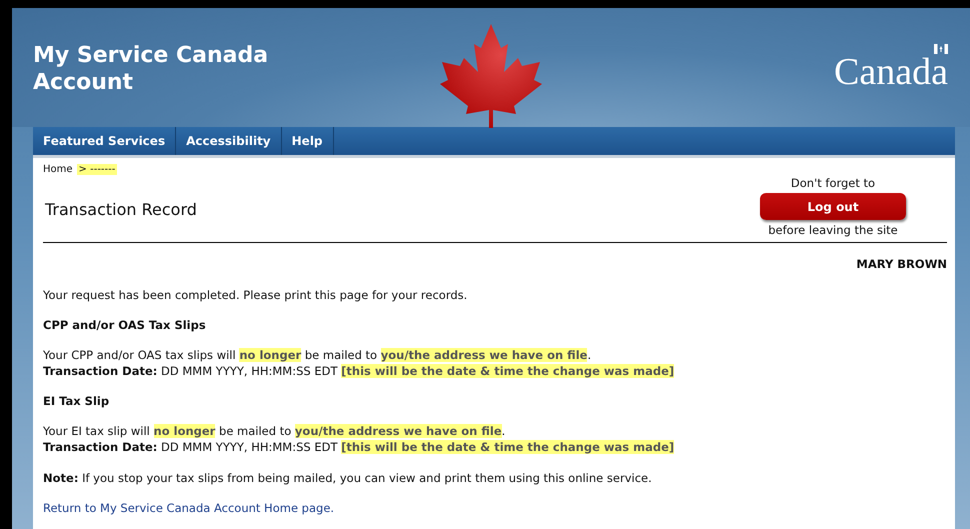 The width and height of the screenshot is (970, 529). I want to click on logout-button: Log out, so click(833, 206).